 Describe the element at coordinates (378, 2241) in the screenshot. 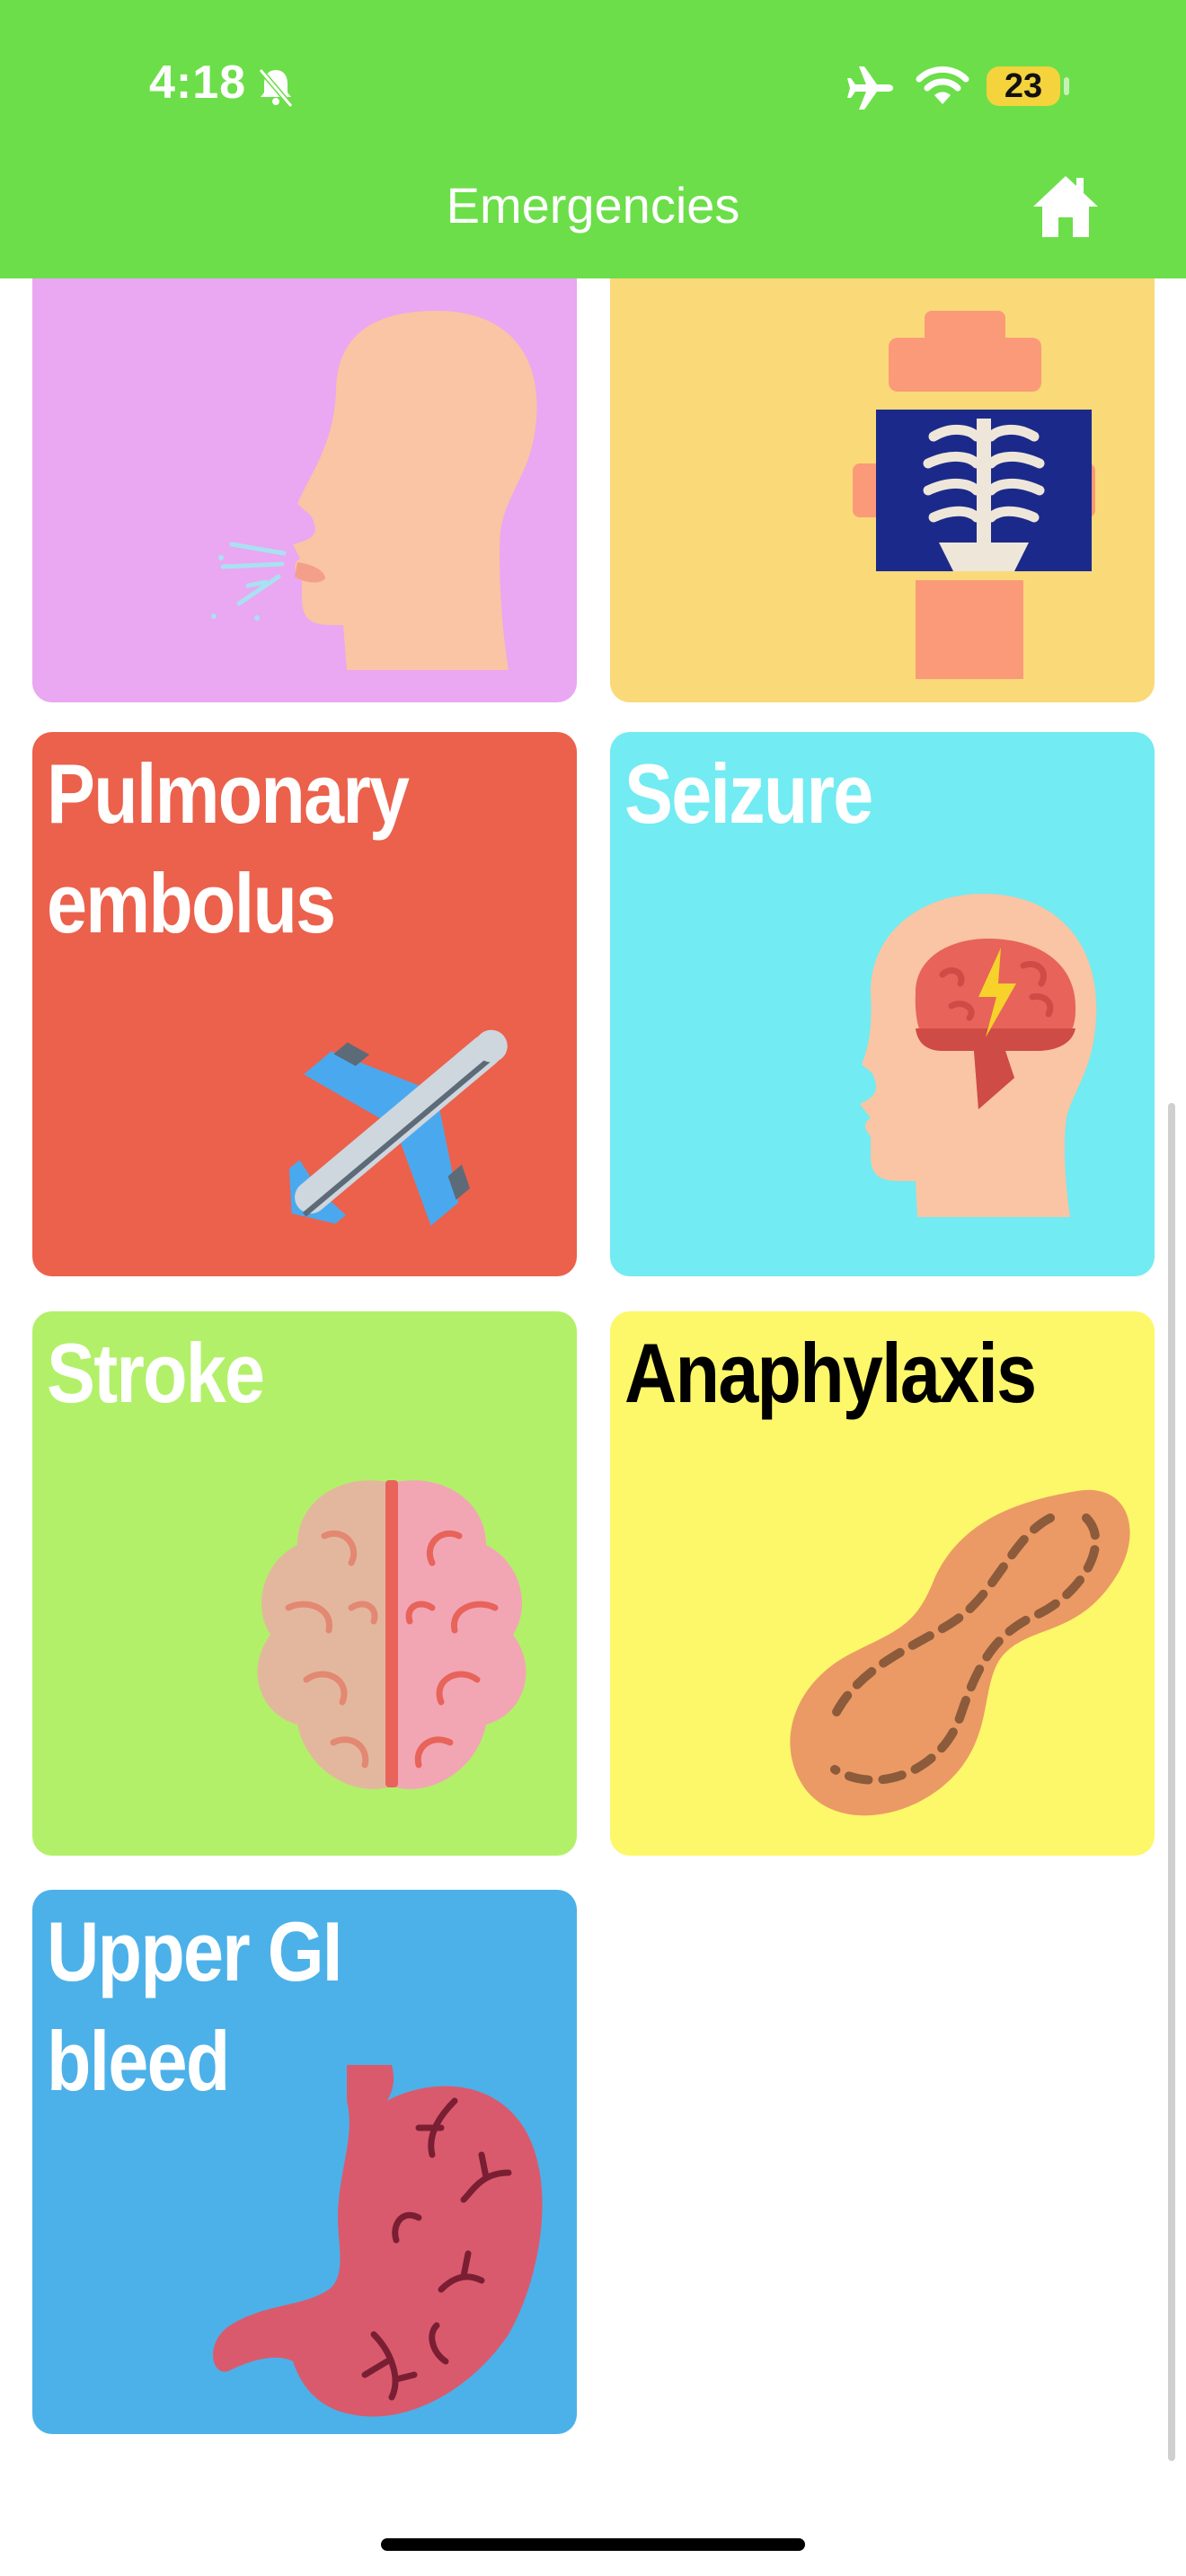

I see `stomach-icon` at that location.